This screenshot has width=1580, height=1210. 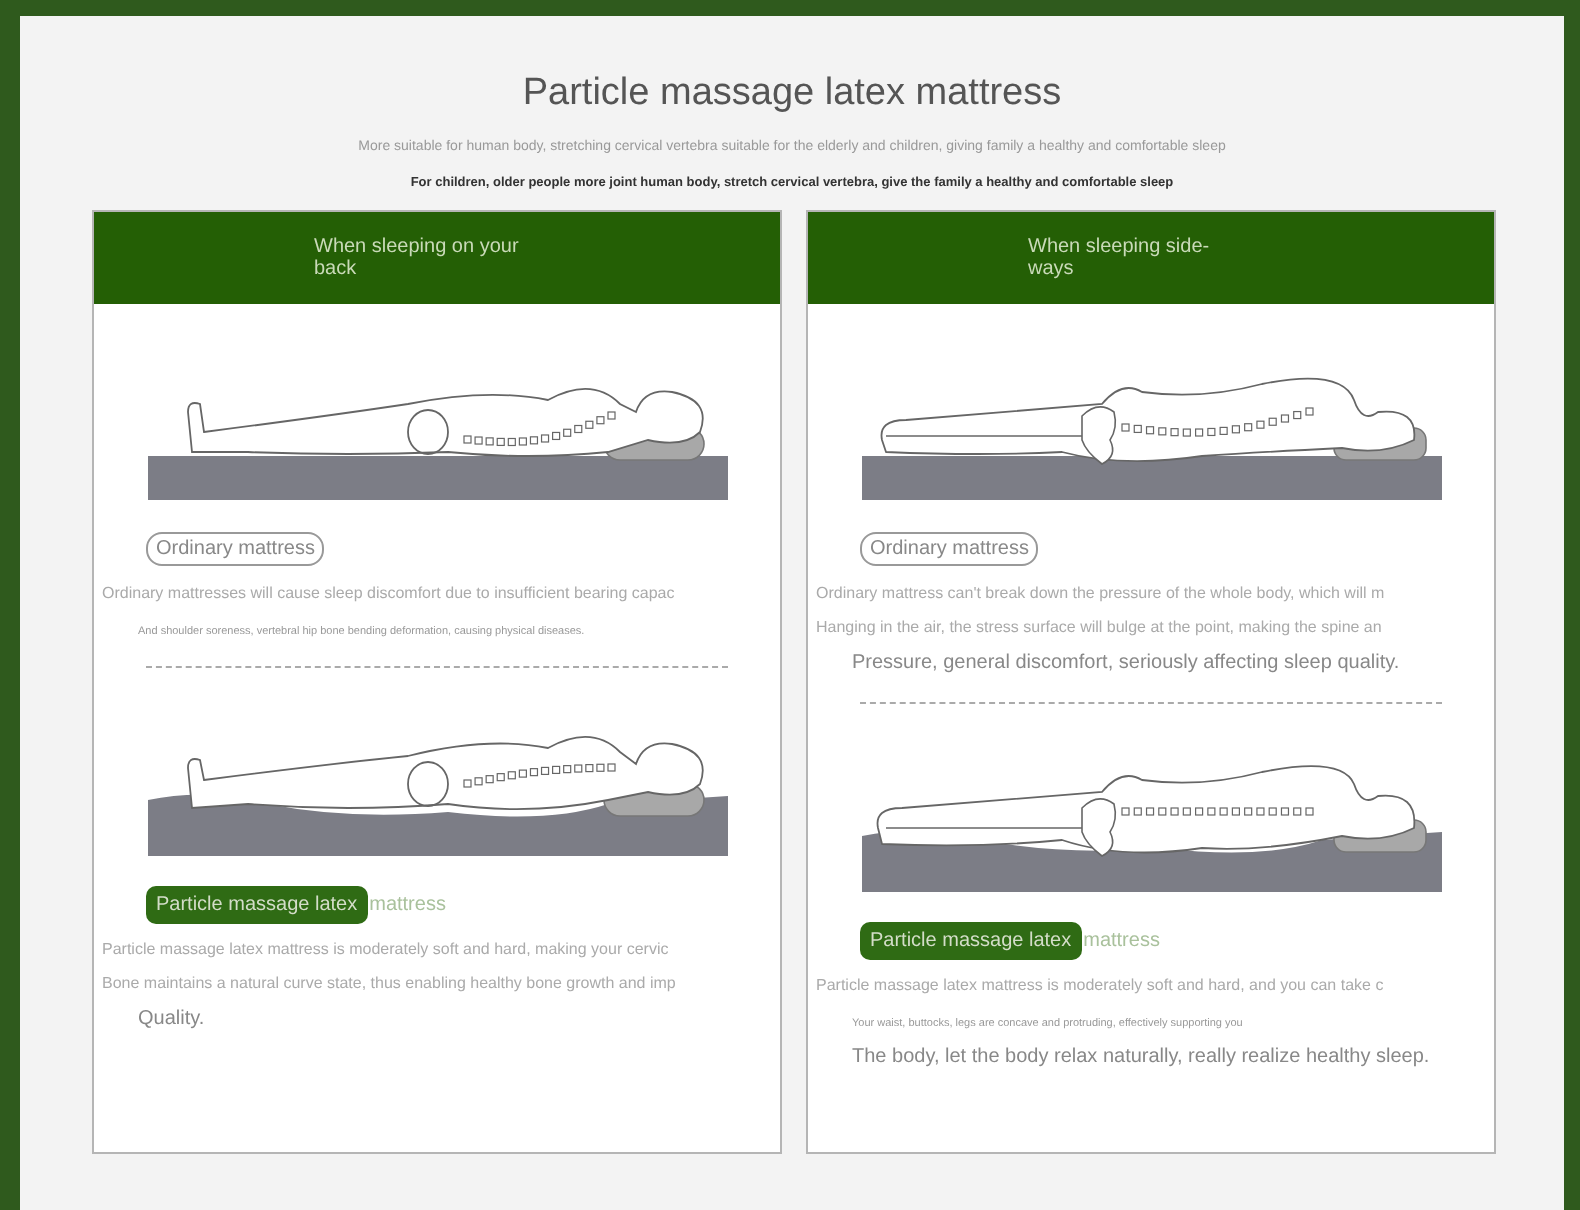 I want to click on description-text: Bone maintains a natural curve state, thus enabling healthy bone growth and imp, so click(x=390, y=983).